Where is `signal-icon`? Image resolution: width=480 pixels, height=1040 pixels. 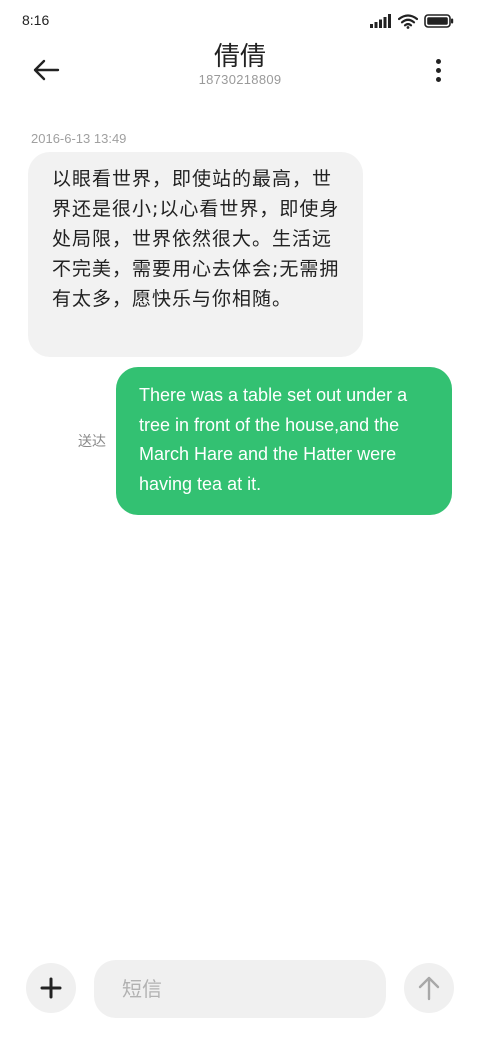
signal-icon is located at coordinates (380, 21).